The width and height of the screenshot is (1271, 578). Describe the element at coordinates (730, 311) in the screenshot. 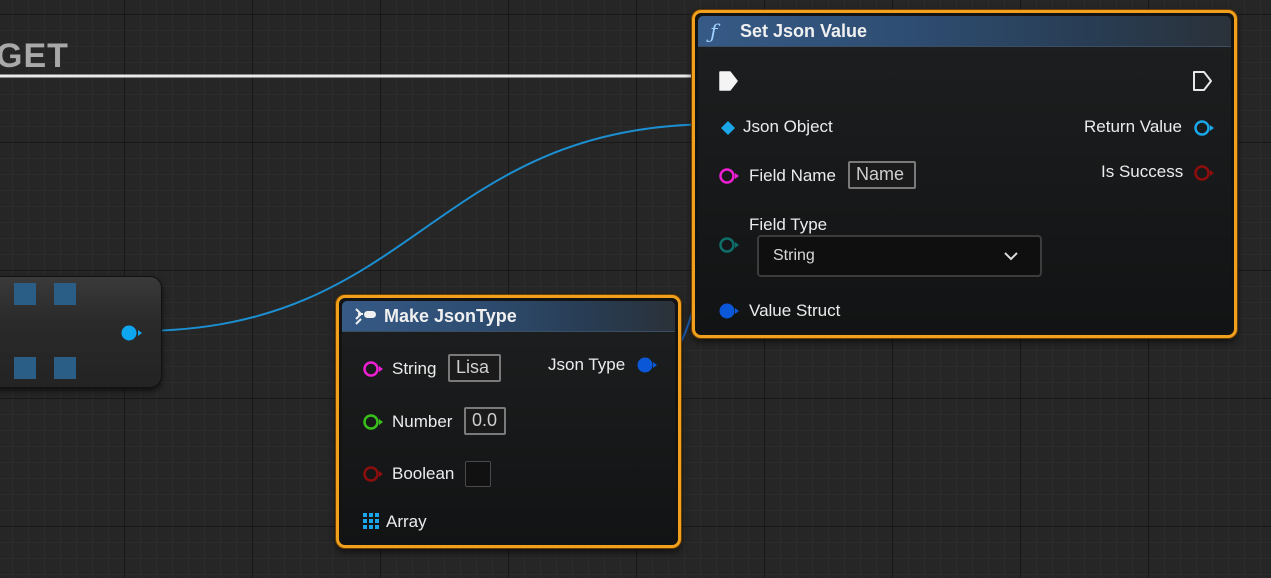

I see `value-struct-pin` at that location.